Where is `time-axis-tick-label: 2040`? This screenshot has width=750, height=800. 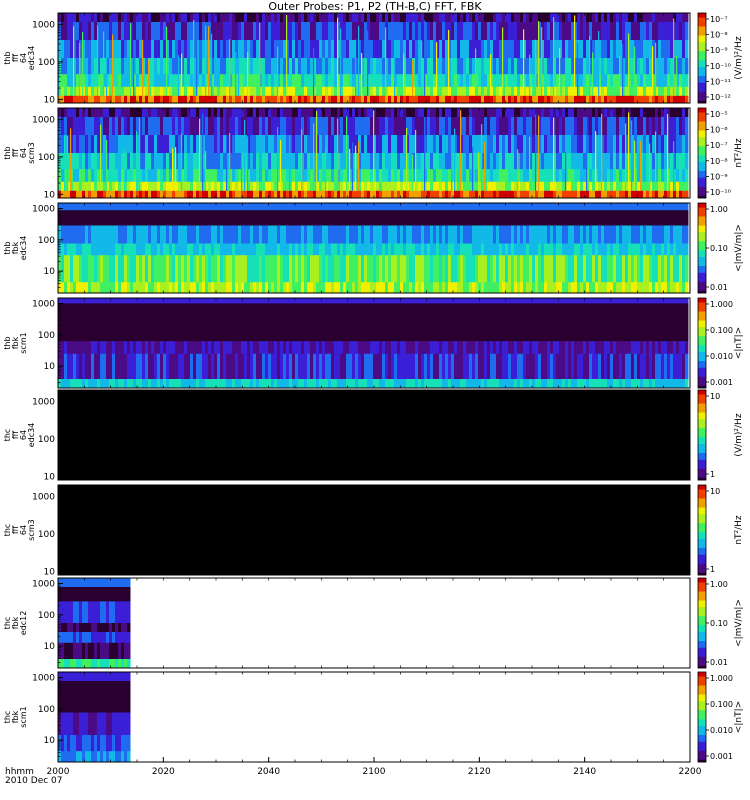
time-axis-tick-label: 2040 is located at coordinates (268, 772).